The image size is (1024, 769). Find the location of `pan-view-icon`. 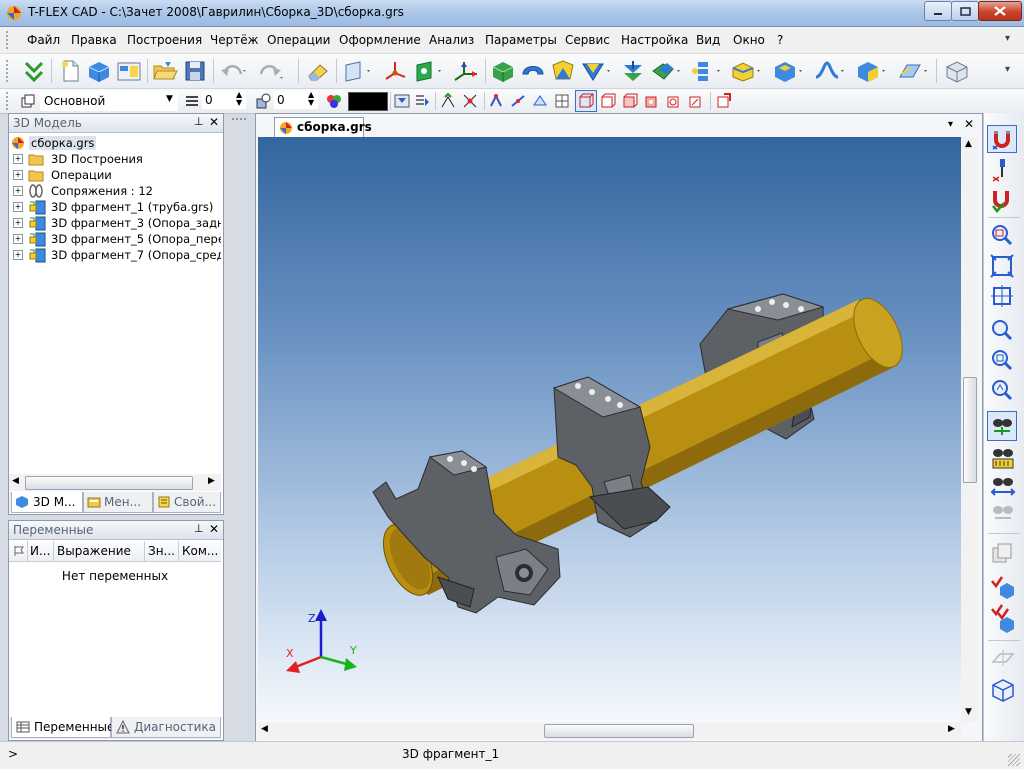

pan-view-icon is located at coordinates (1003, 458).